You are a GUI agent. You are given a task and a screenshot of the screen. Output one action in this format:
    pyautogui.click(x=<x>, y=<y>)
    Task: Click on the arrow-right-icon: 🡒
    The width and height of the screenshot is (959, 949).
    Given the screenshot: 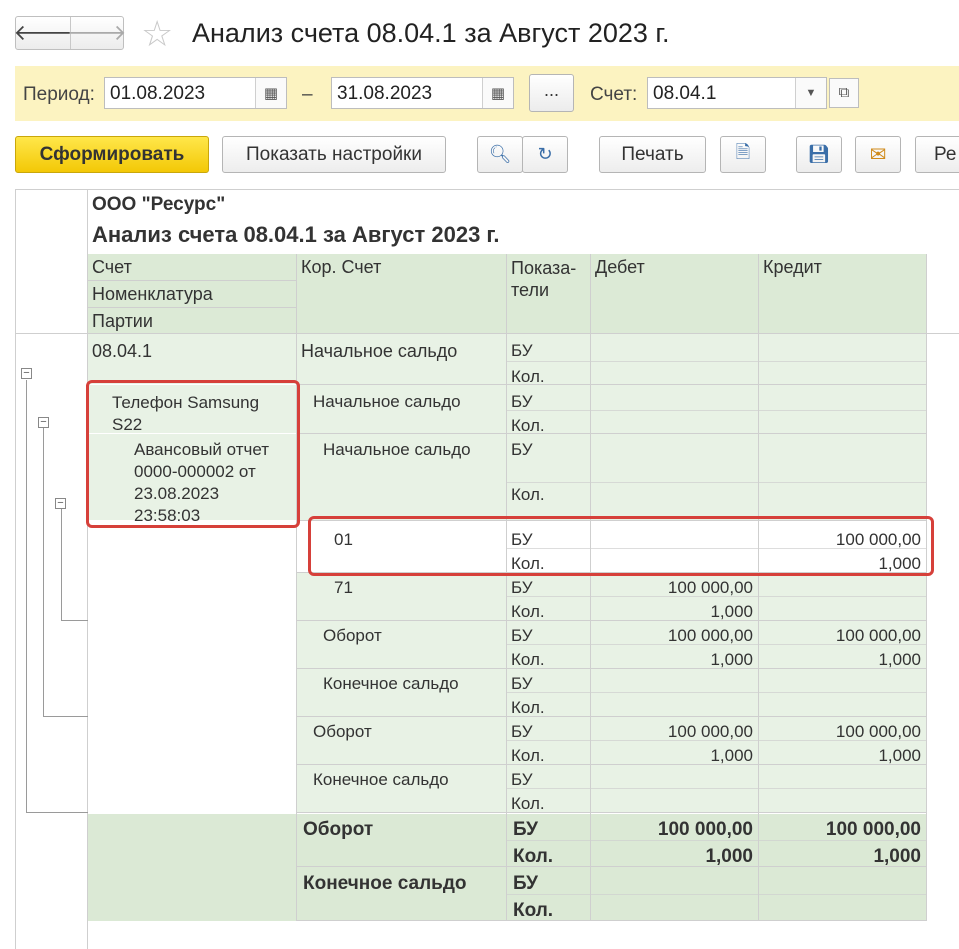 What is the action you would take?
    pyautogui.click(x=97, y=32)
    